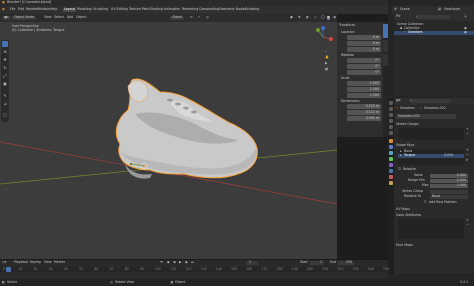  What do you see at coordinates (69, 9) in the screenshot?
I see `tab-layout: Layout` at bounding box center [69, 9].